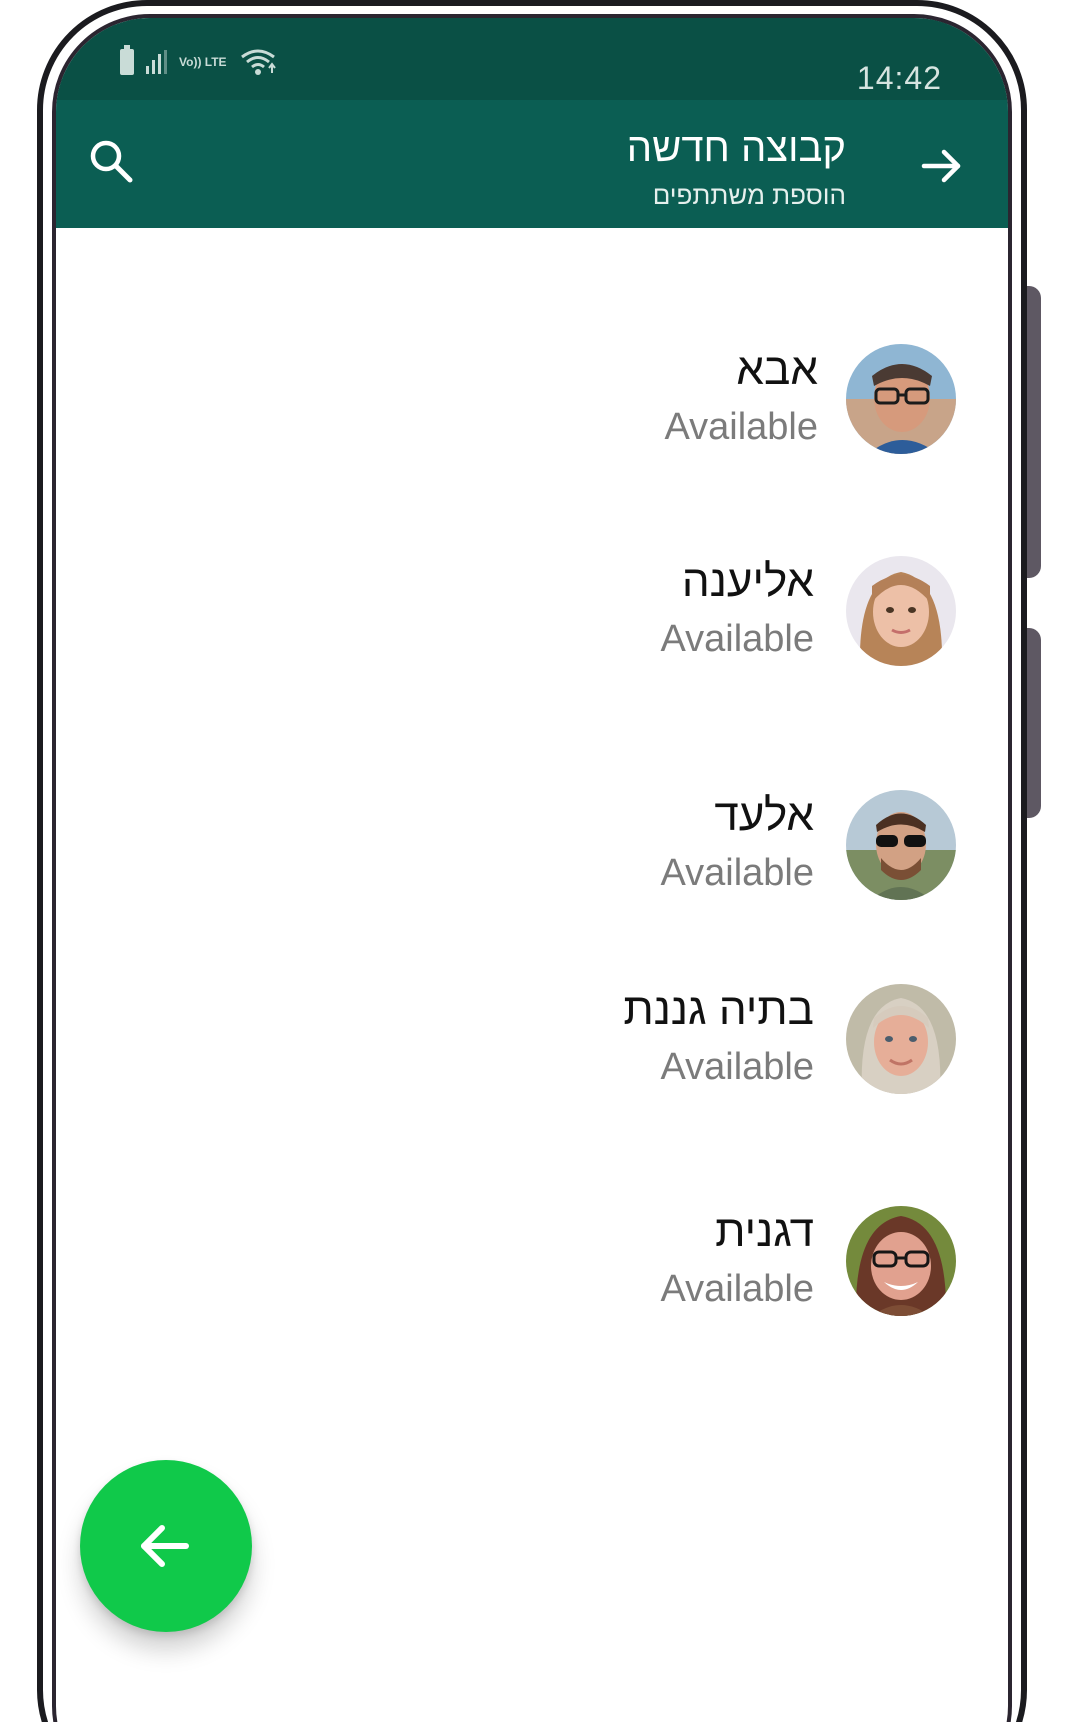 The height and width of the screenshot is (1722, 1080). I want to click on arrow-right-icon, so click(941, 166).